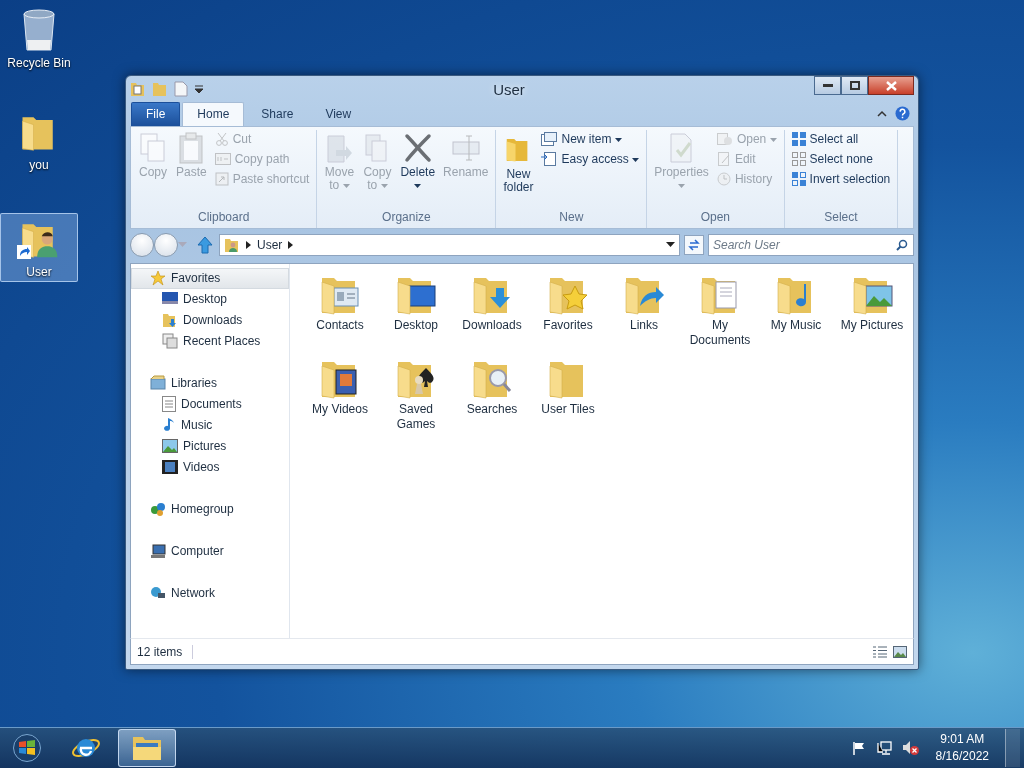 The height and width of the screenshot is (768, 1024). Describe the element at coordinates (723, 159) in the screenshot. I see `edit-icon` at that location.